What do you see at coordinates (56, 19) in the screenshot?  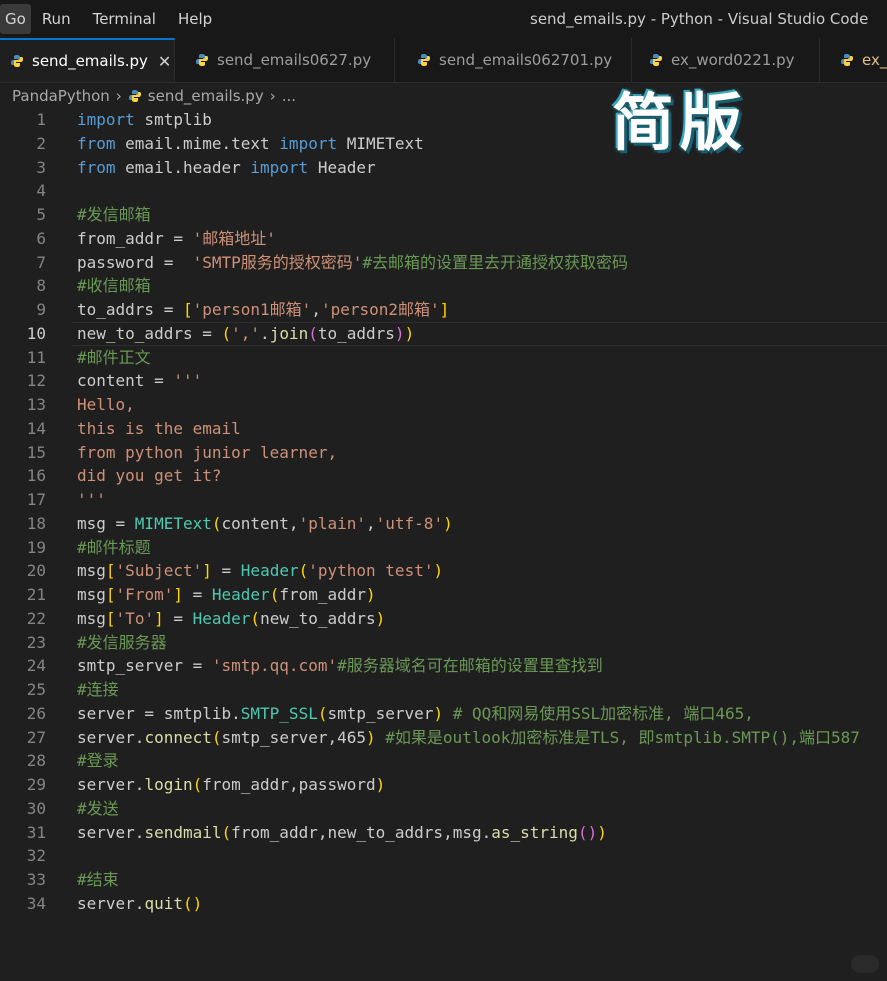 I see `menu-run: Run` at bounding box center [56, 19].